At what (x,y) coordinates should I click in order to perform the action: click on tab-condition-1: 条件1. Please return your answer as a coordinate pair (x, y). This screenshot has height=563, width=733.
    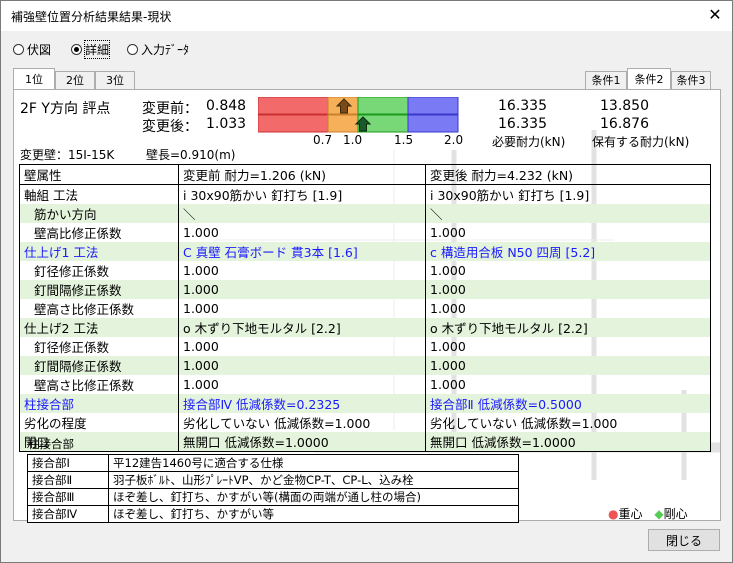
    Looking at the image, I should click on (606, 80).